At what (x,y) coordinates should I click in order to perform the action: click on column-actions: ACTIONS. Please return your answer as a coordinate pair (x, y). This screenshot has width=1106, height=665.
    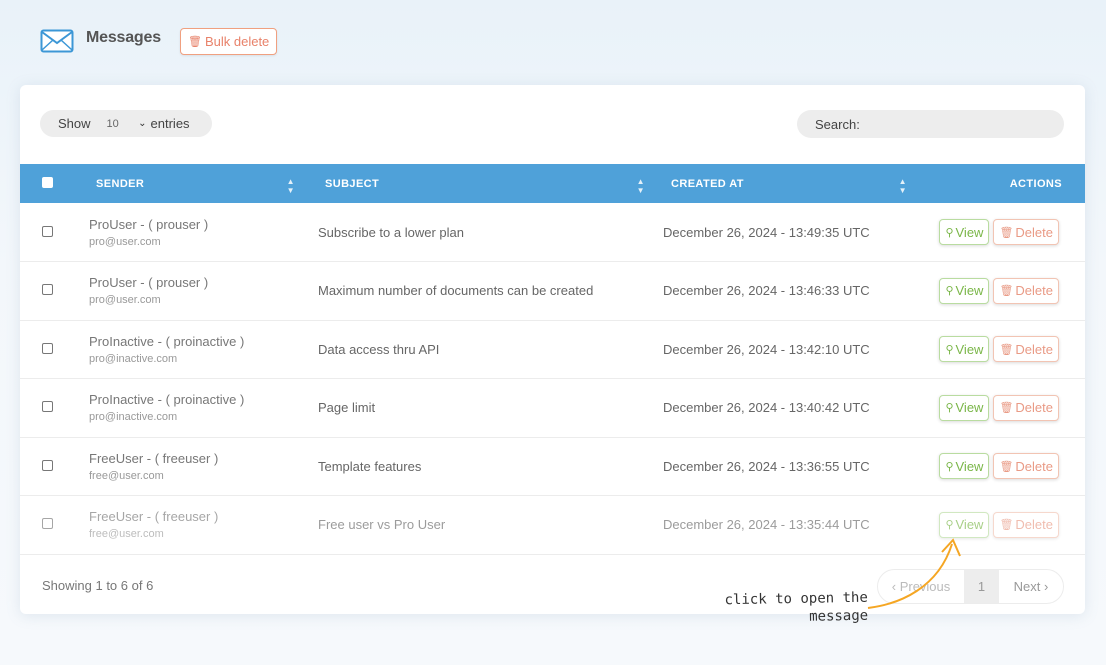
    Looking at the image, I should click on (999, 183).